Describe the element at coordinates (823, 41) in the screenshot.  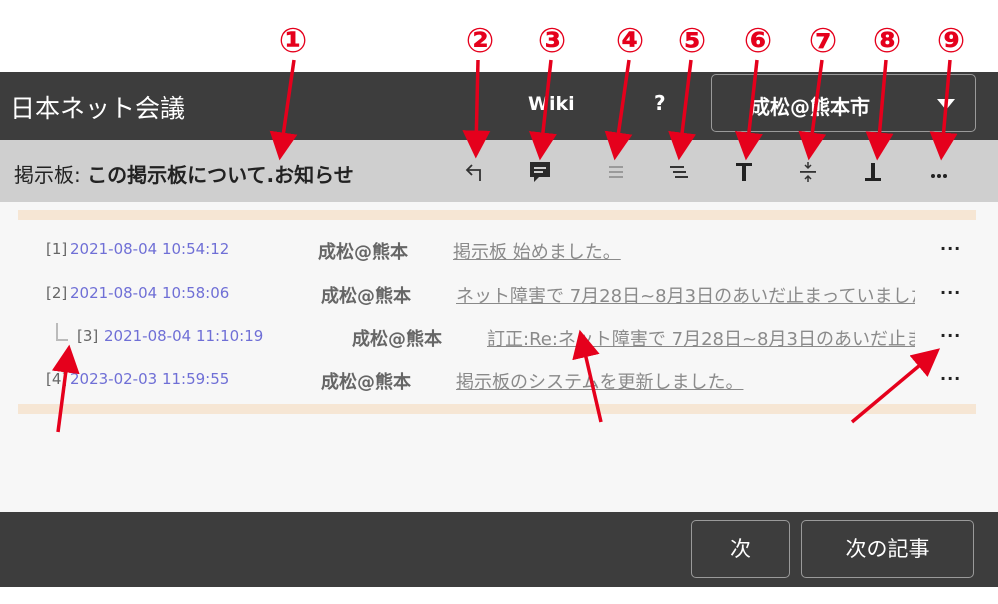
I see `annotation-7: ⑦` at that location.